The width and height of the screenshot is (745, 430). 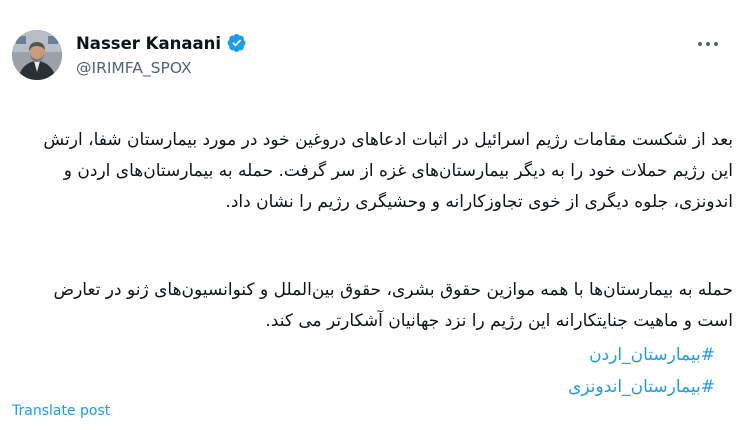 I want to click on hashtag-list: #بیمارستان_اردن #بیمارستان_اندونزی, so click(x=641, y=371).